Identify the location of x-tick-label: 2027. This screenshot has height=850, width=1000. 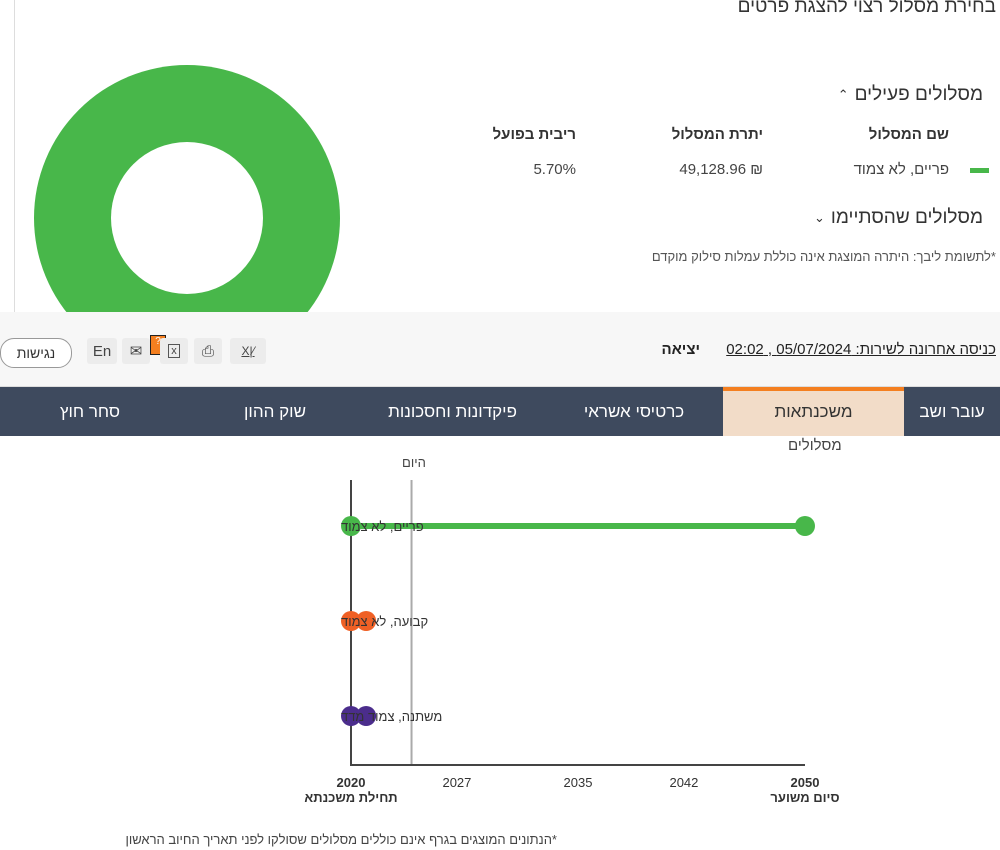
(456, 782).